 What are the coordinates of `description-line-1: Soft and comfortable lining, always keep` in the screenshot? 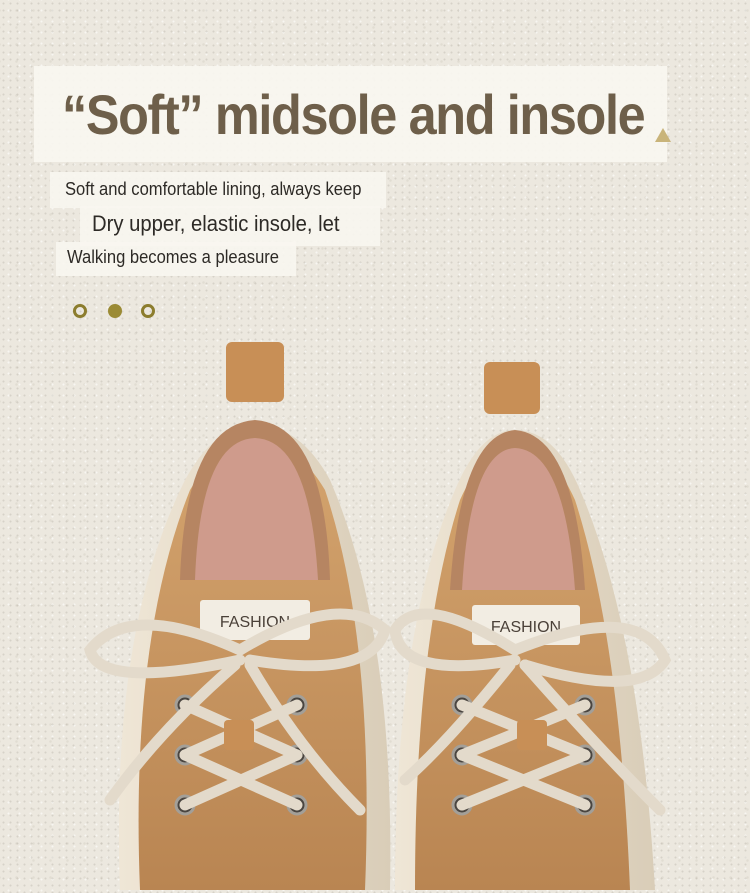 It's located at (213, 189).